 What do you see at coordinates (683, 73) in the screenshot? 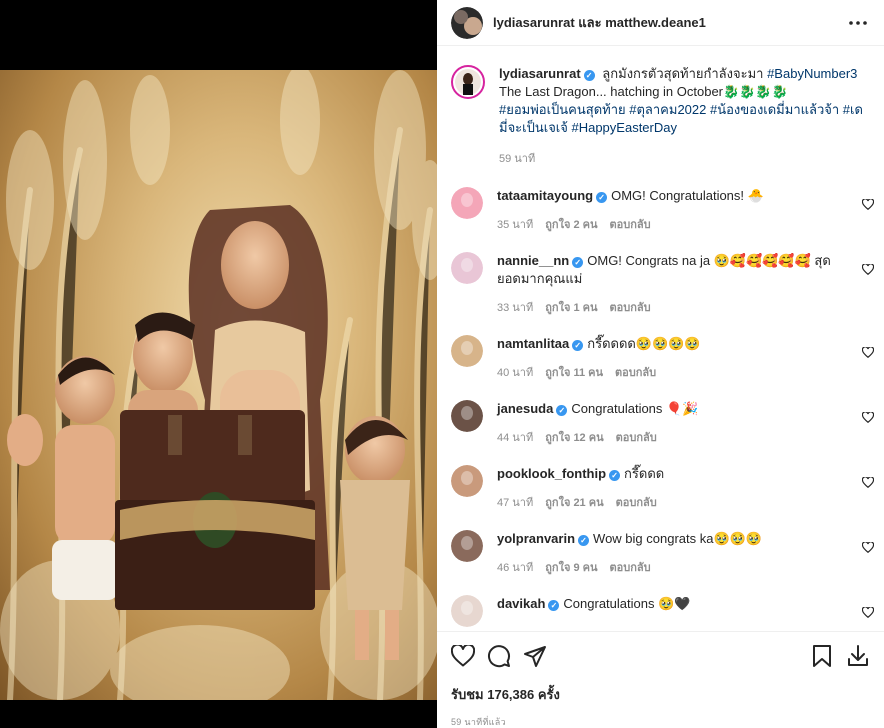
I see `caption-main-text: ลูกมังกรตัวสุดท้ายกำลังจะมา` at bounding box center [683, 73].